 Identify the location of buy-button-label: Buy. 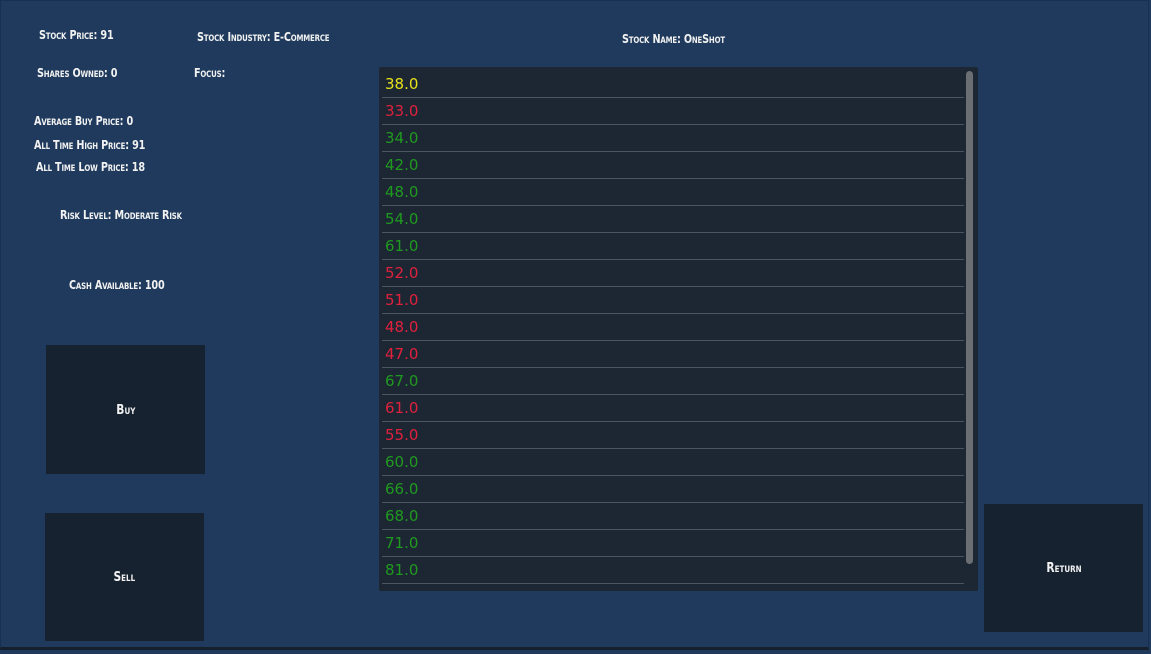
(125, 409).